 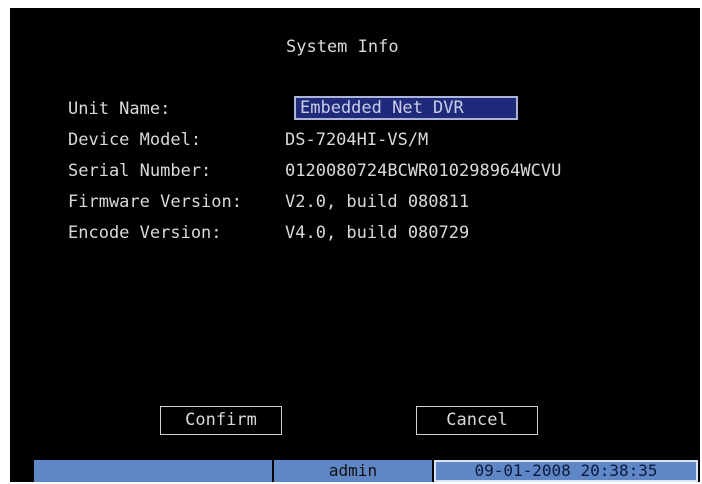 I want to click on serial-number-value: 0120080724BCWR010298964WCVU, so click(x=423, y=171).